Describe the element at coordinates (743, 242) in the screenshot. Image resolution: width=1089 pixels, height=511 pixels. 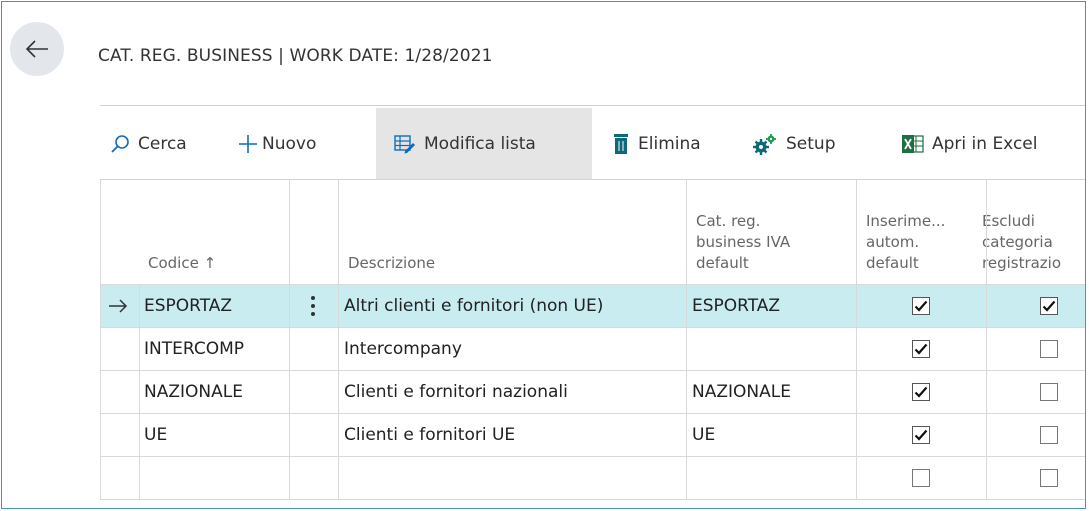
I see `vat-header-line-2: business IVA` at that location.